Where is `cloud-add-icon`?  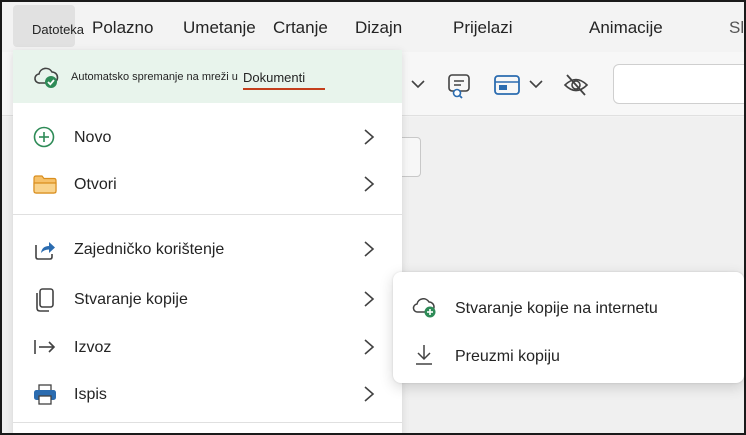
cloud-add-icon is located at coordinates (424, 308).